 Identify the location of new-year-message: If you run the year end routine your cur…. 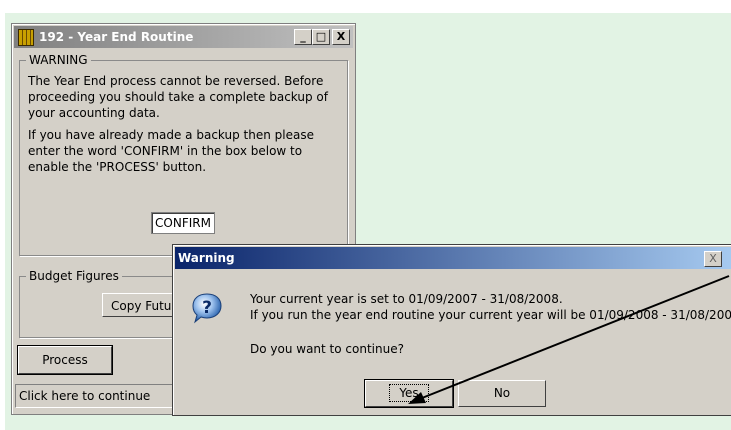
(490, 315).